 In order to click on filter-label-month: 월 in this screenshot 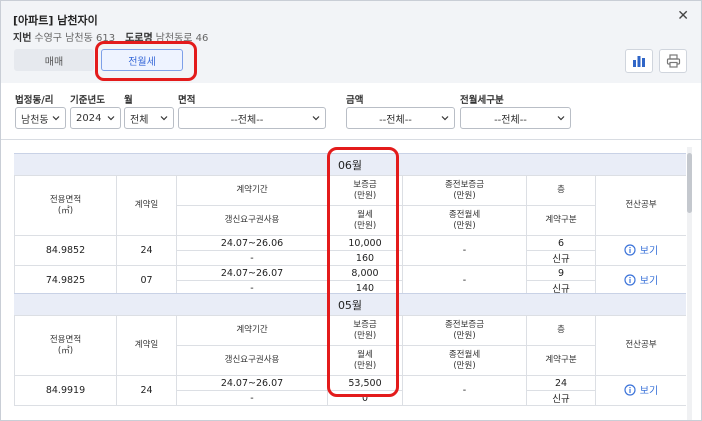, I will do `click(128, 100)`.